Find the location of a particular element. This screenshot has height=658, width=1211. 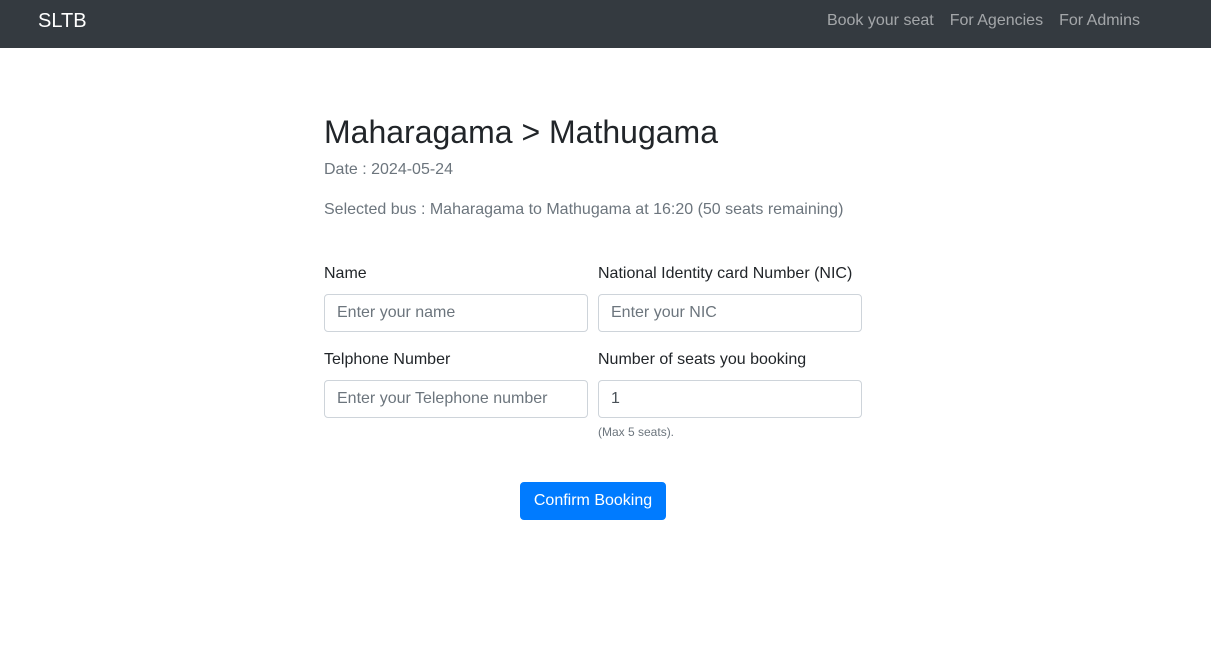

nic-input is located at coordinates (730, 313).